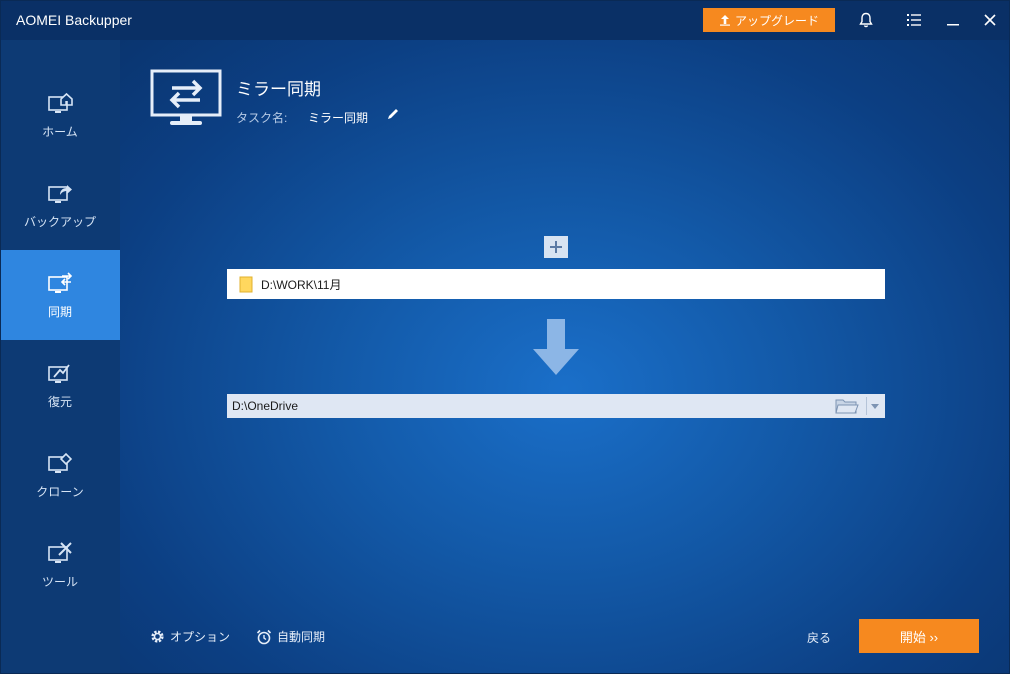 The height and width of the screenshot is (674, 1010). I want to click on sidebar-item-label: バックアップ, so click(59, 221).